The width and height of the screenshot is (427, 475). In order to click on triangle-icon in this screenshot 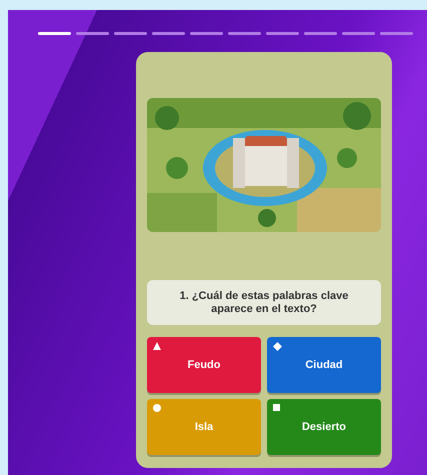, I will do `click(157, 346)`.